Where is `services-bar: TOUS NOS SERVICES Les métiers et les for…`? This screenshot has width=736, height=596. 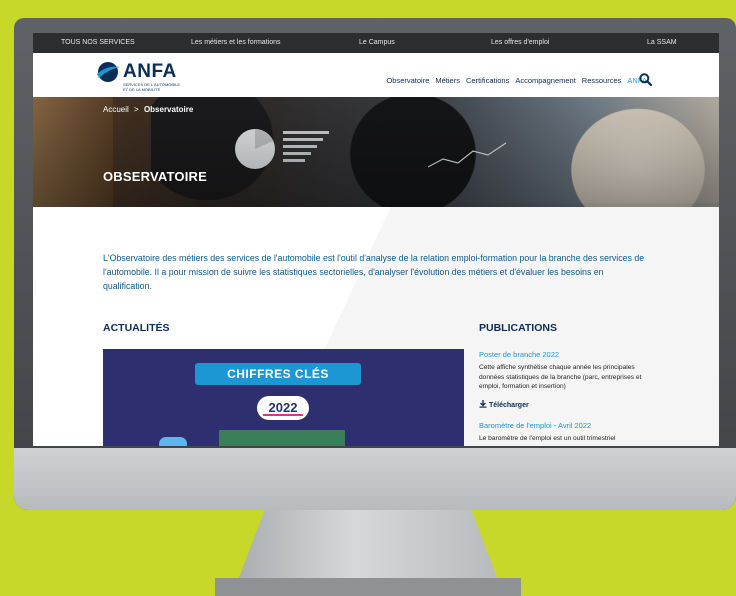 services-bar: TOUS NOS SERVICES Les métiers et les for… is located at coordinates (376, 43).